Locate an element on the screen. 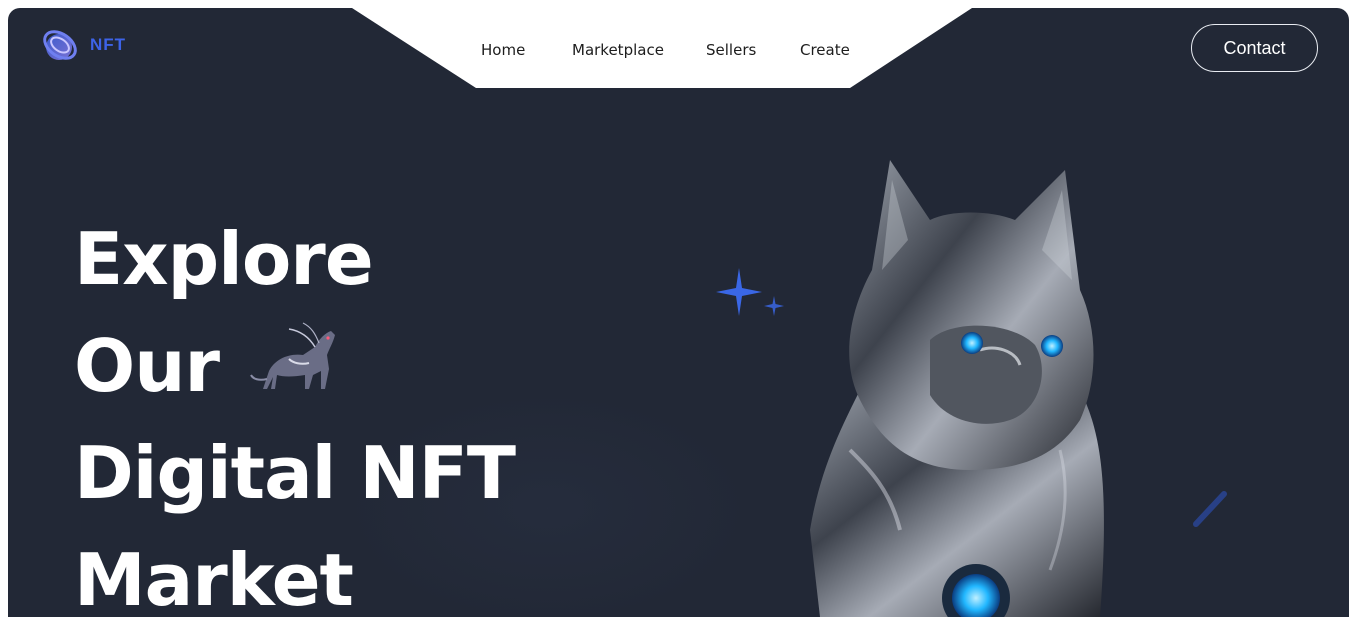  nav-marketplace-link: Marketplace is located at coordinates (618, 50).